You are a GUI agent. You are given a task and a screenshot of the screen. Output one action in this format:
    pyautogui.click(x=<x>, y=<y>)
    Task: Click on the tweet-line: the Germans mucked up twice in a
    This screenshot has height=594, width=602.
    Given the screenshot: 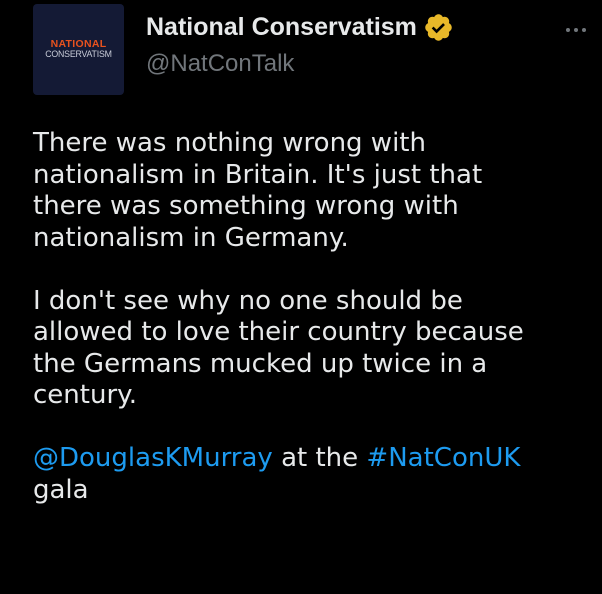 What is the action you would take?
    pyautogui.click(x=260, y=363)
    